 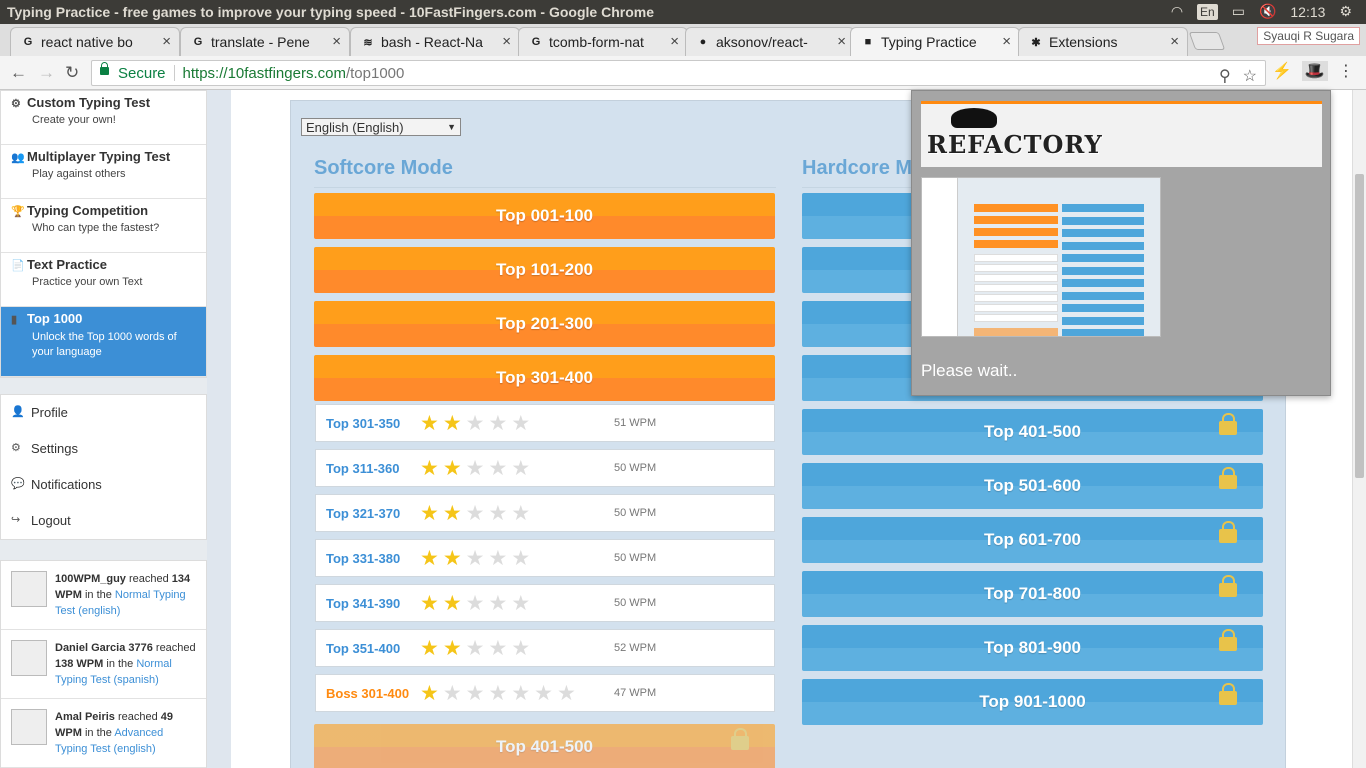 What do you see at coordinates (635, 423) in the screenshot?
I see `wpm-value: 51 WPM` at bounding box center [635, 423].